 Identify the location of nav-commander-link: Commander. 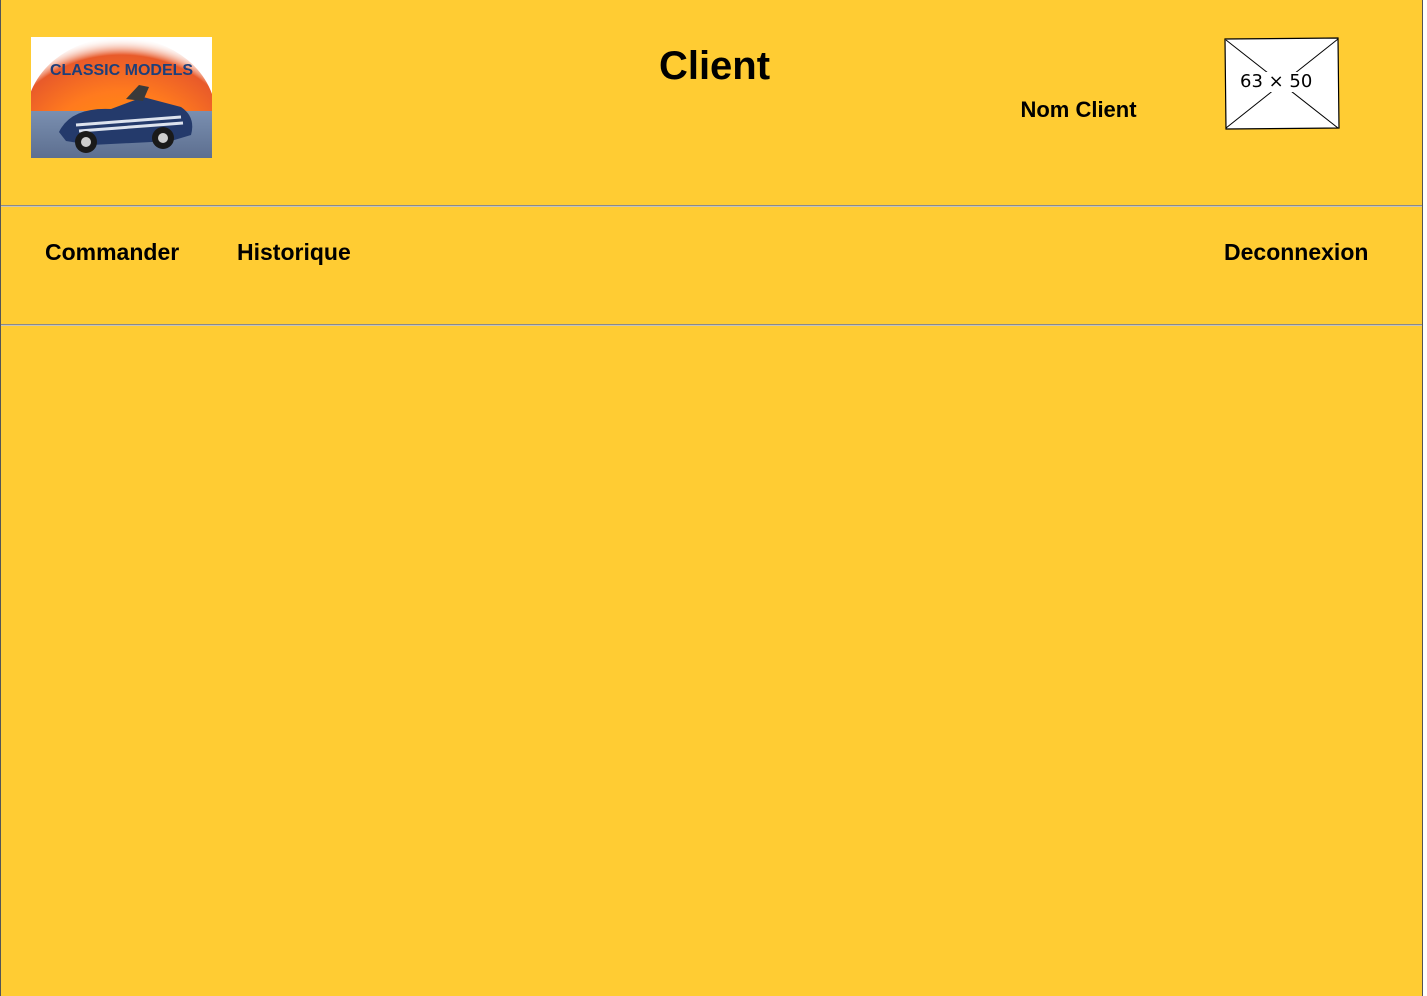
(112, 252).